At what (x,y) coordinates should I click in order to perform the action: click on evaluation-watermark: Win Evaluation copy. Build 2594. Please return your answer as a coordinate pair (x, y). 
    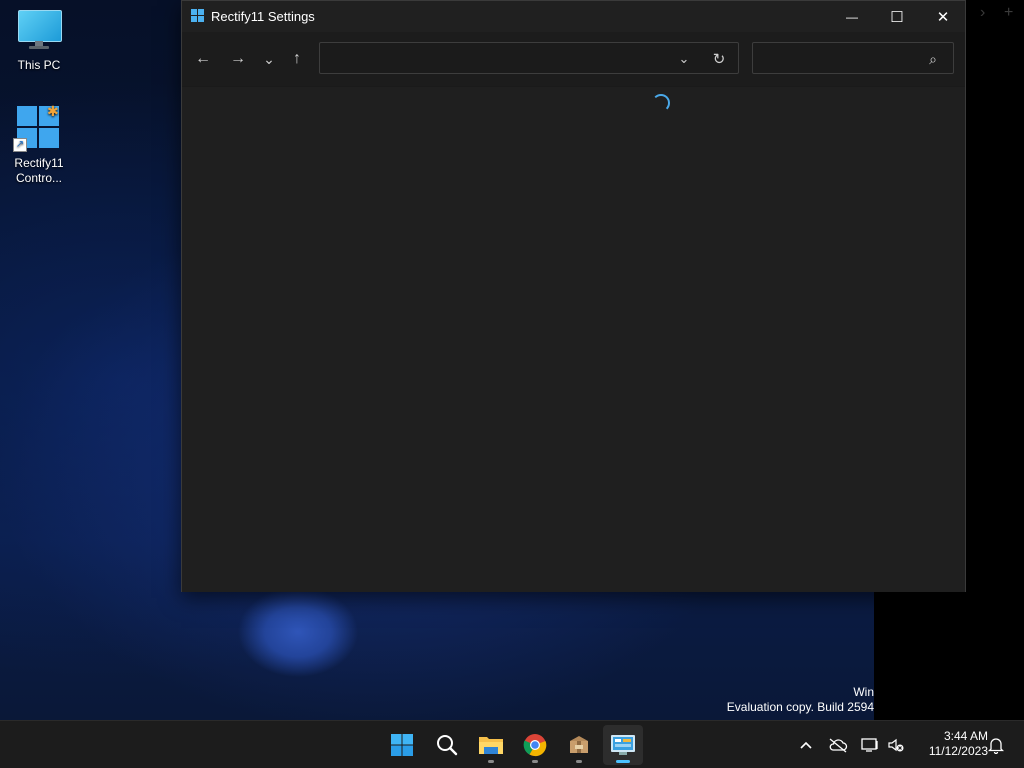
    Looking at the image, I should click on (800, 700).